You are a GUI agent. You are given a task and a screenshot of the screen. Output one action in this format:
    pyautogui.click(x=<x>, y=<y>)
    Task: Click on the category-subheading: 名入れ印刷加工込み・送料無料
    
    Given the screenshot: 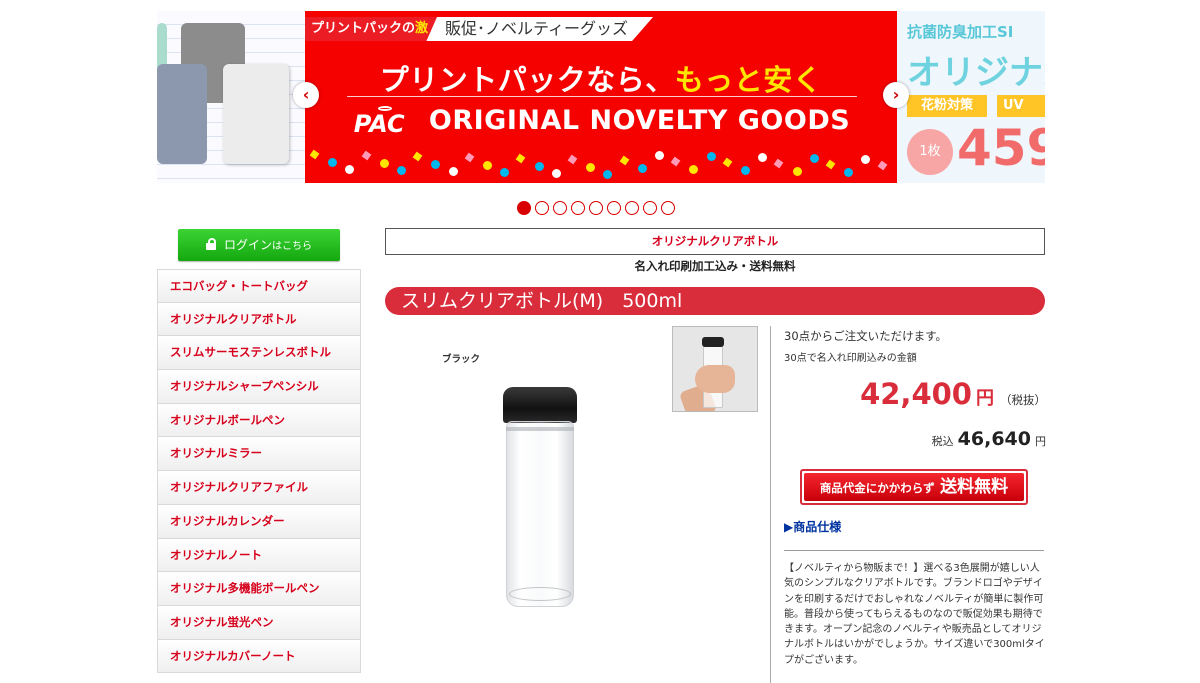 What is the action you would take?
    pyautogui.click(x=715, y=266)
    